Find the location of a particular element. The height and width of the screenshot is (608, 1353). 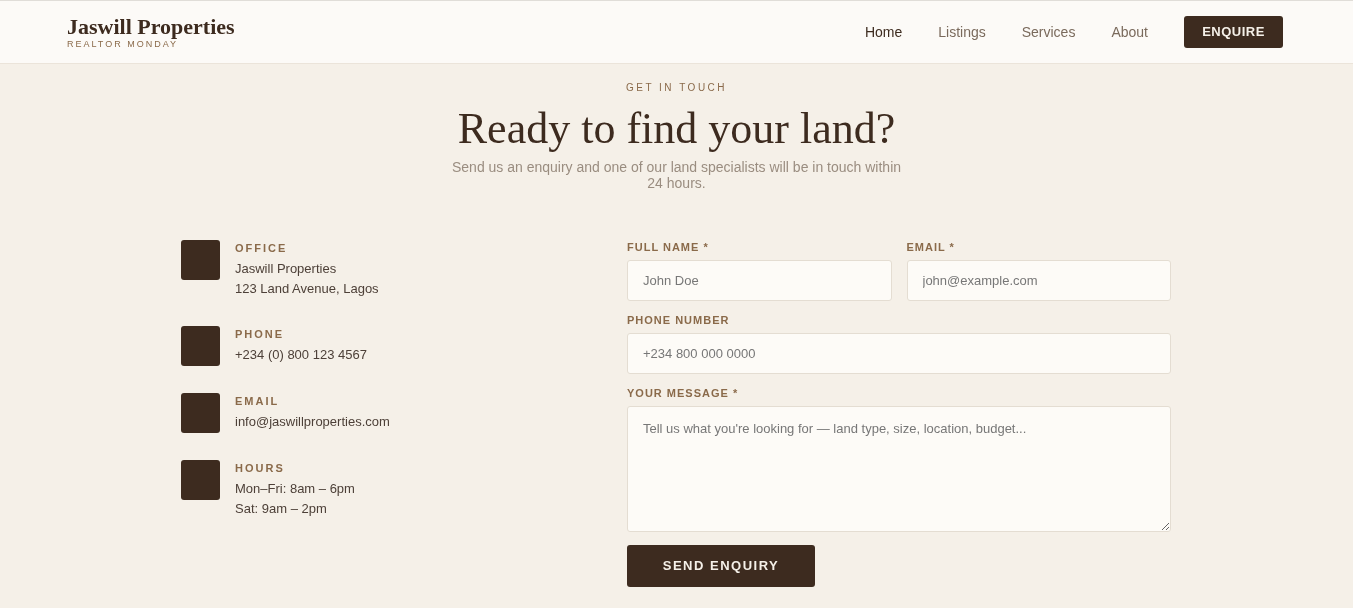

brand-name: Jaswill Properties is located at coordinates (151, 26).